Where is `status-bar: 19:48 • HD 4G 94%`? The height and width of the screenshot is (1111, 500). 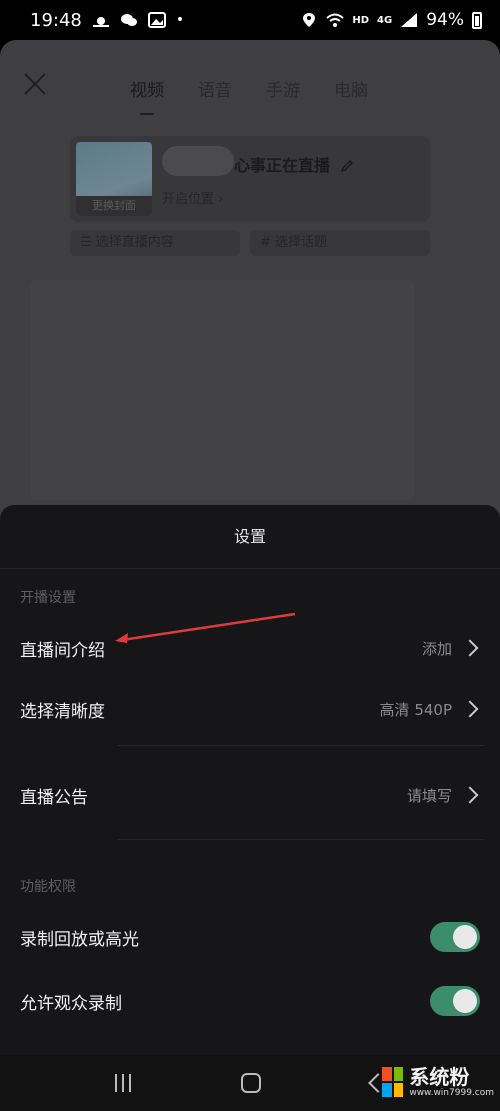
status-bar: 19:48 • HD 4G 94% is located at coordinates (250, 20).